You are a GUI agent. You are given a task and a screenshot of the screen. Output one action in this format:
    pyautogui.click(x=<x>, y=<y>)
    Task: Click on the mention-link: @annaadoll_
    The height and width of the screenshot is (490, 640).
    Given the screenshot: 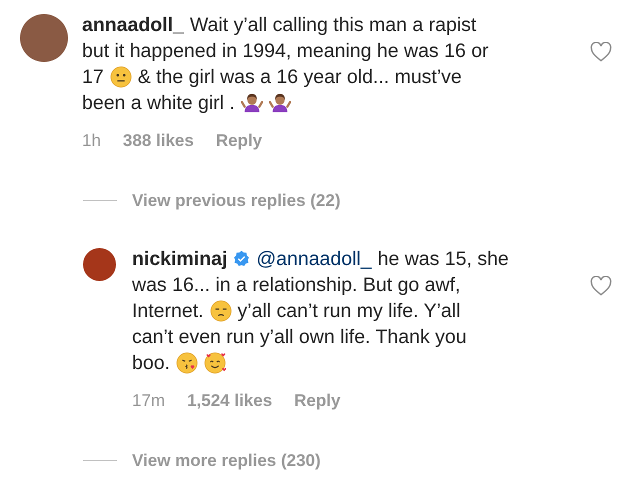 What is the action you would take?
    pyautogui.click(x=314, y=259)
    